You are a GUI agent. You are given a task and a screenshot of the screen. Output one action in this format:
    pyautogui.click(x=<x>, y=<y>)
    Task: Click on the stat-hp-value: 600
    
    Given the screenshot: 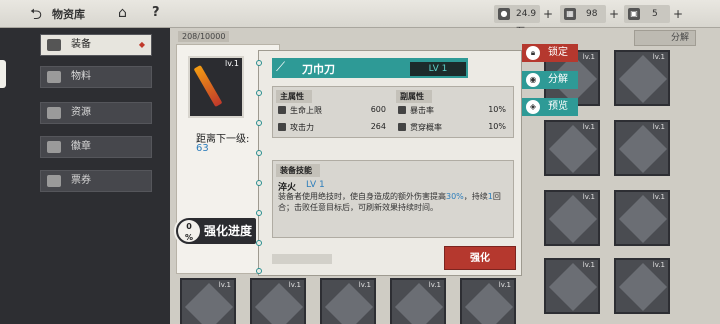 What is the action you would take?
    pyautogui.click(x=378, y=109)
    